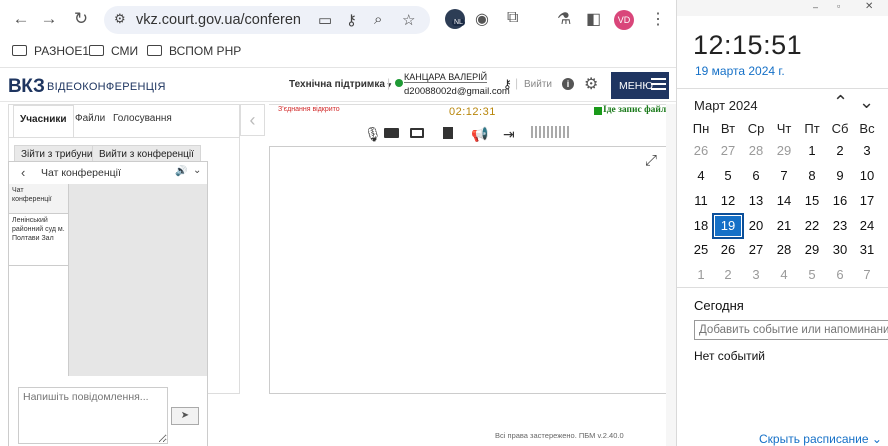 This screenshot has height=446, width=888. What do you see at coordinates (93, 415) in the screenshot?
I see `chat-message-input` at bounding box center [93, 415].